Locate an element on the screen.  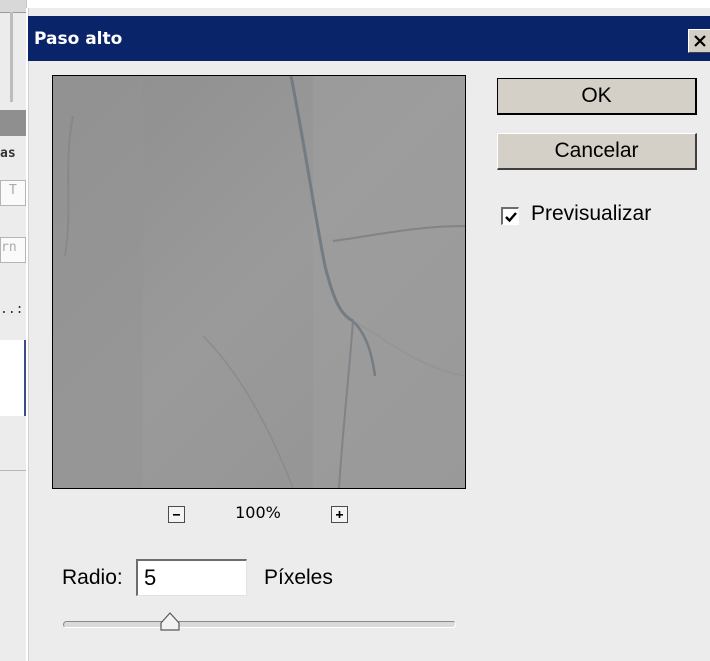
checkmark-icon is located at coordinates (511, 217).